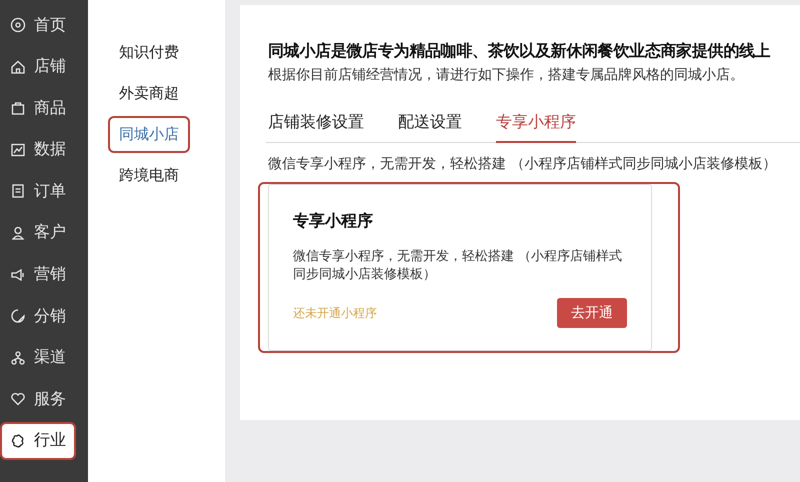 The height and width of the screenshot is (482, 800). Describe the element at coordinates (18, 274) in the screenshot. I see `megaphone-icon` at that location.